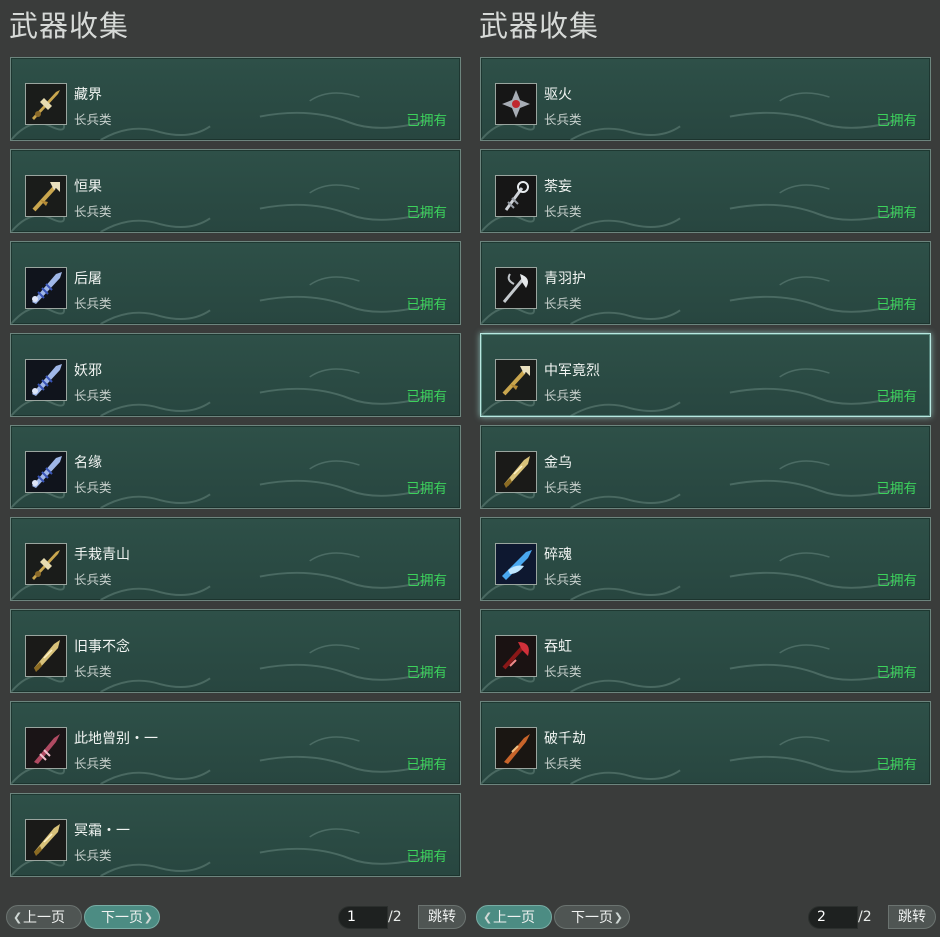  Describe the element at coordinates (705, 559) in the screenshot. I see `weapon-card: 碎魂长兵类 已拥有` at that location.